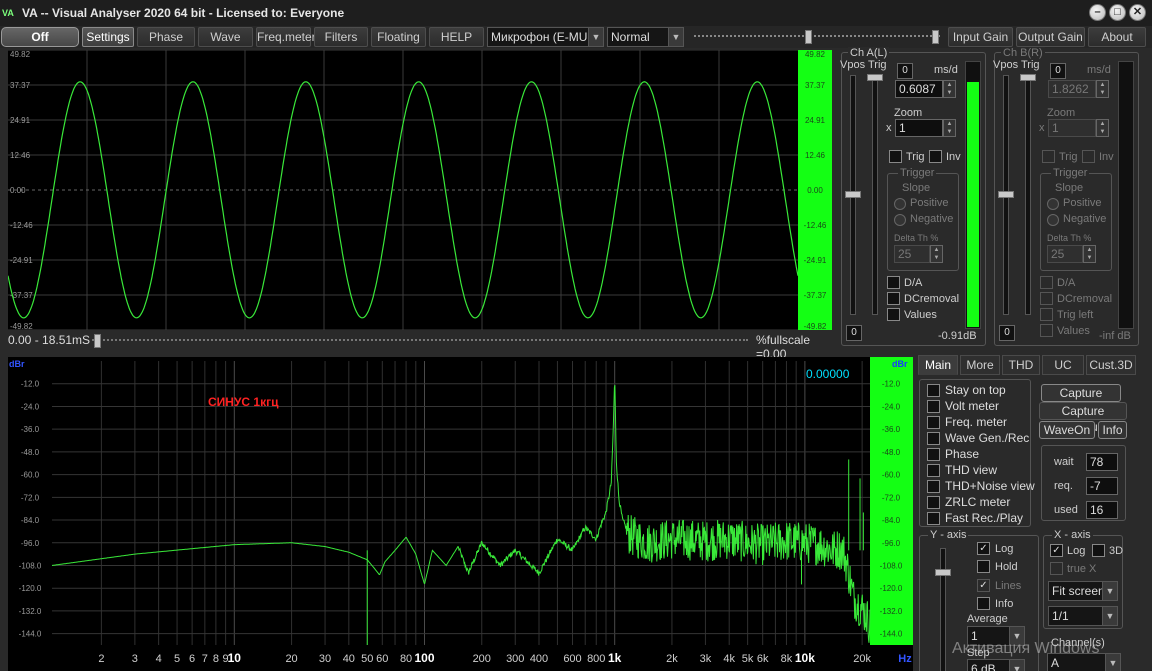 This screenshot has width=1152, height=671. What do you see at coordinates (983, 566) in the screenshot?
I see `hold-checkbox` at bounding box center [983, 566].